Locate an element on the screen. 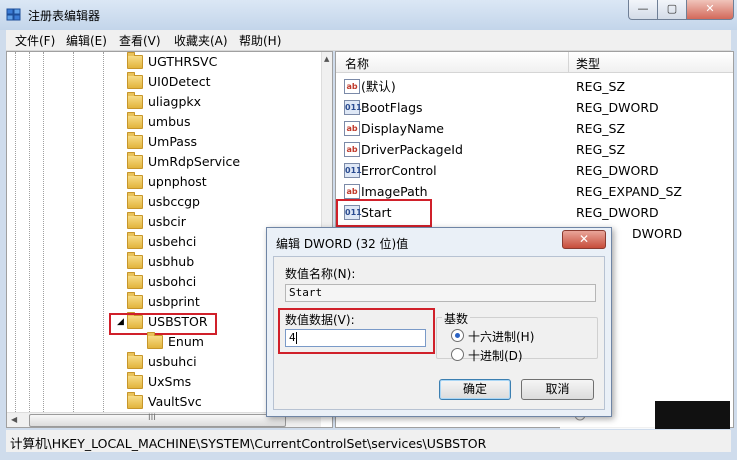 This screenshot has width=737, height=460. value-row: ab DisplayName REG_SZ is located at coordinates (534, 128).